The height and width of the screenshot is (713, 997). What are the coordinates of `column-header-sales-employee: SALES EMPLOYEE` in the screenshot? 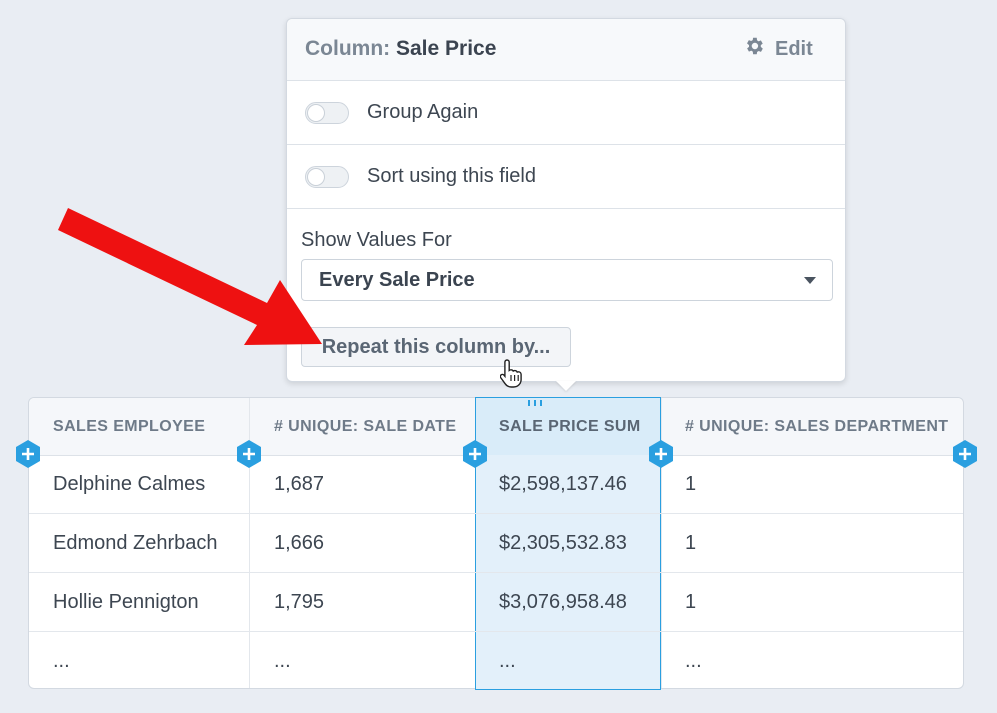 It's located at (139, 426).